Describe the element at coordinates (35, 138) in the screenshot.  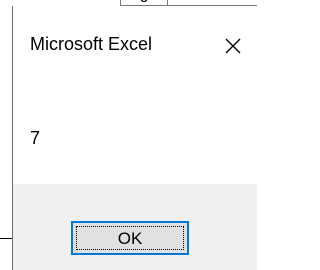
I see `dialog-message: 7` at that location.